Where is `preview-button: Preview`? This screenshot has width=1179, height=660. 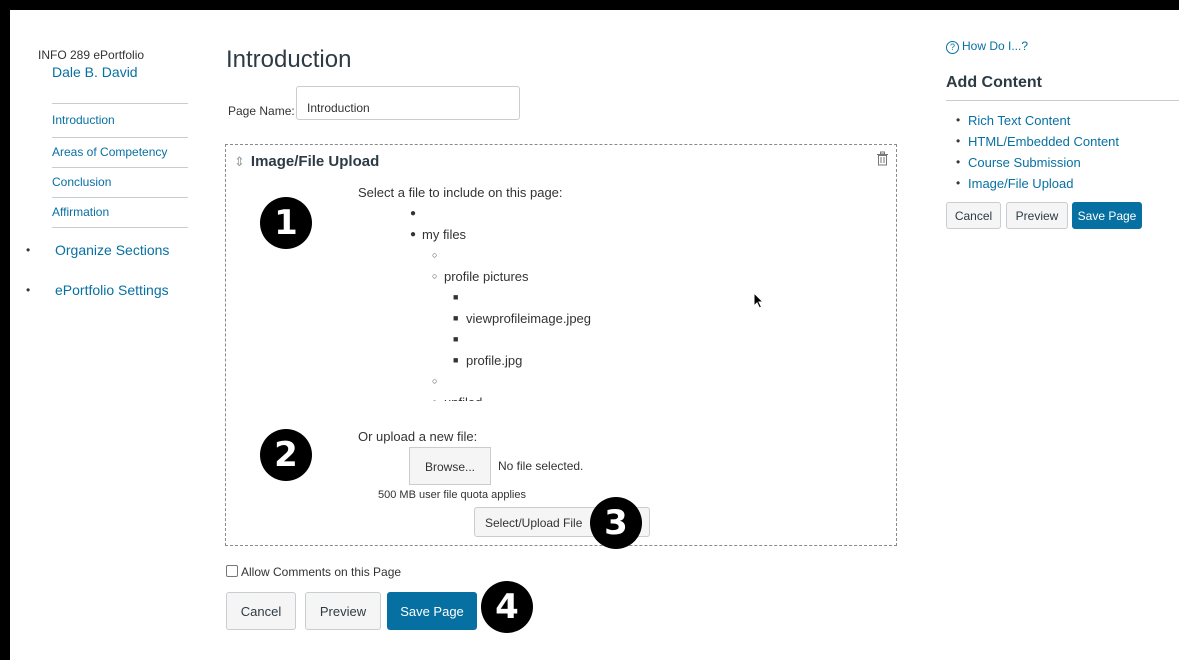
preview-button: Preview is located at coordinates (343, 611).